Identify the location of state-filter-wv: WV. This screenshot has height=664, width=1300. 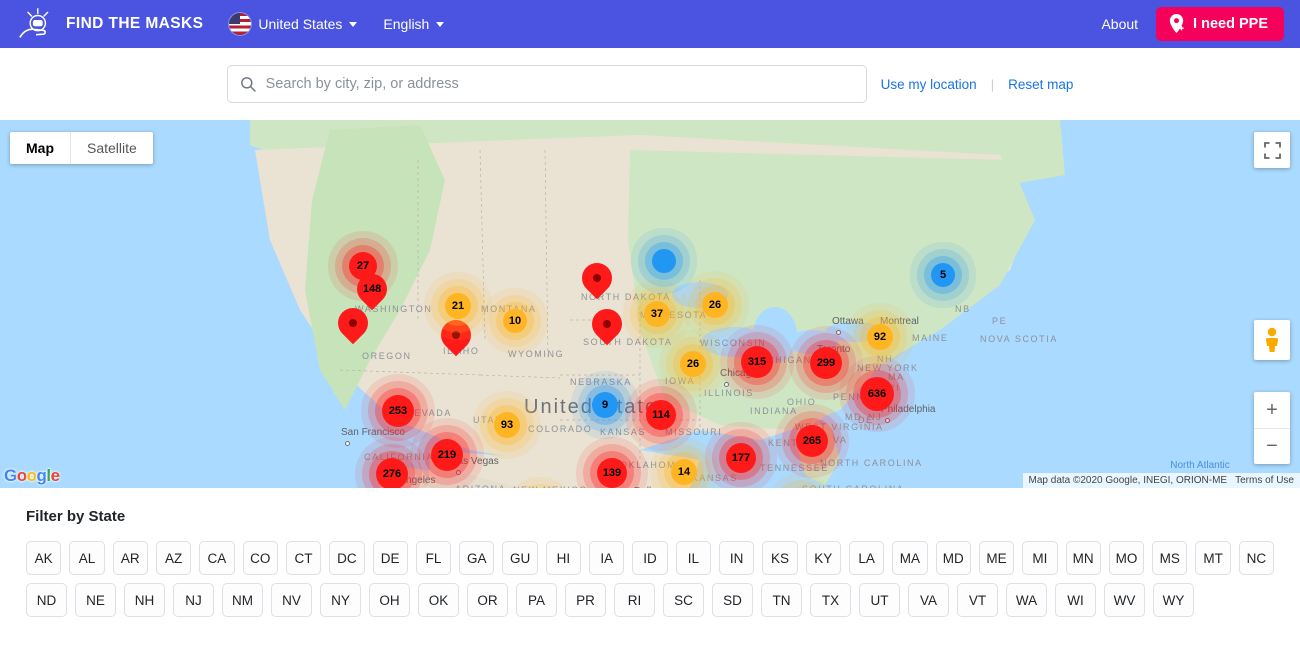
(1124, 600).